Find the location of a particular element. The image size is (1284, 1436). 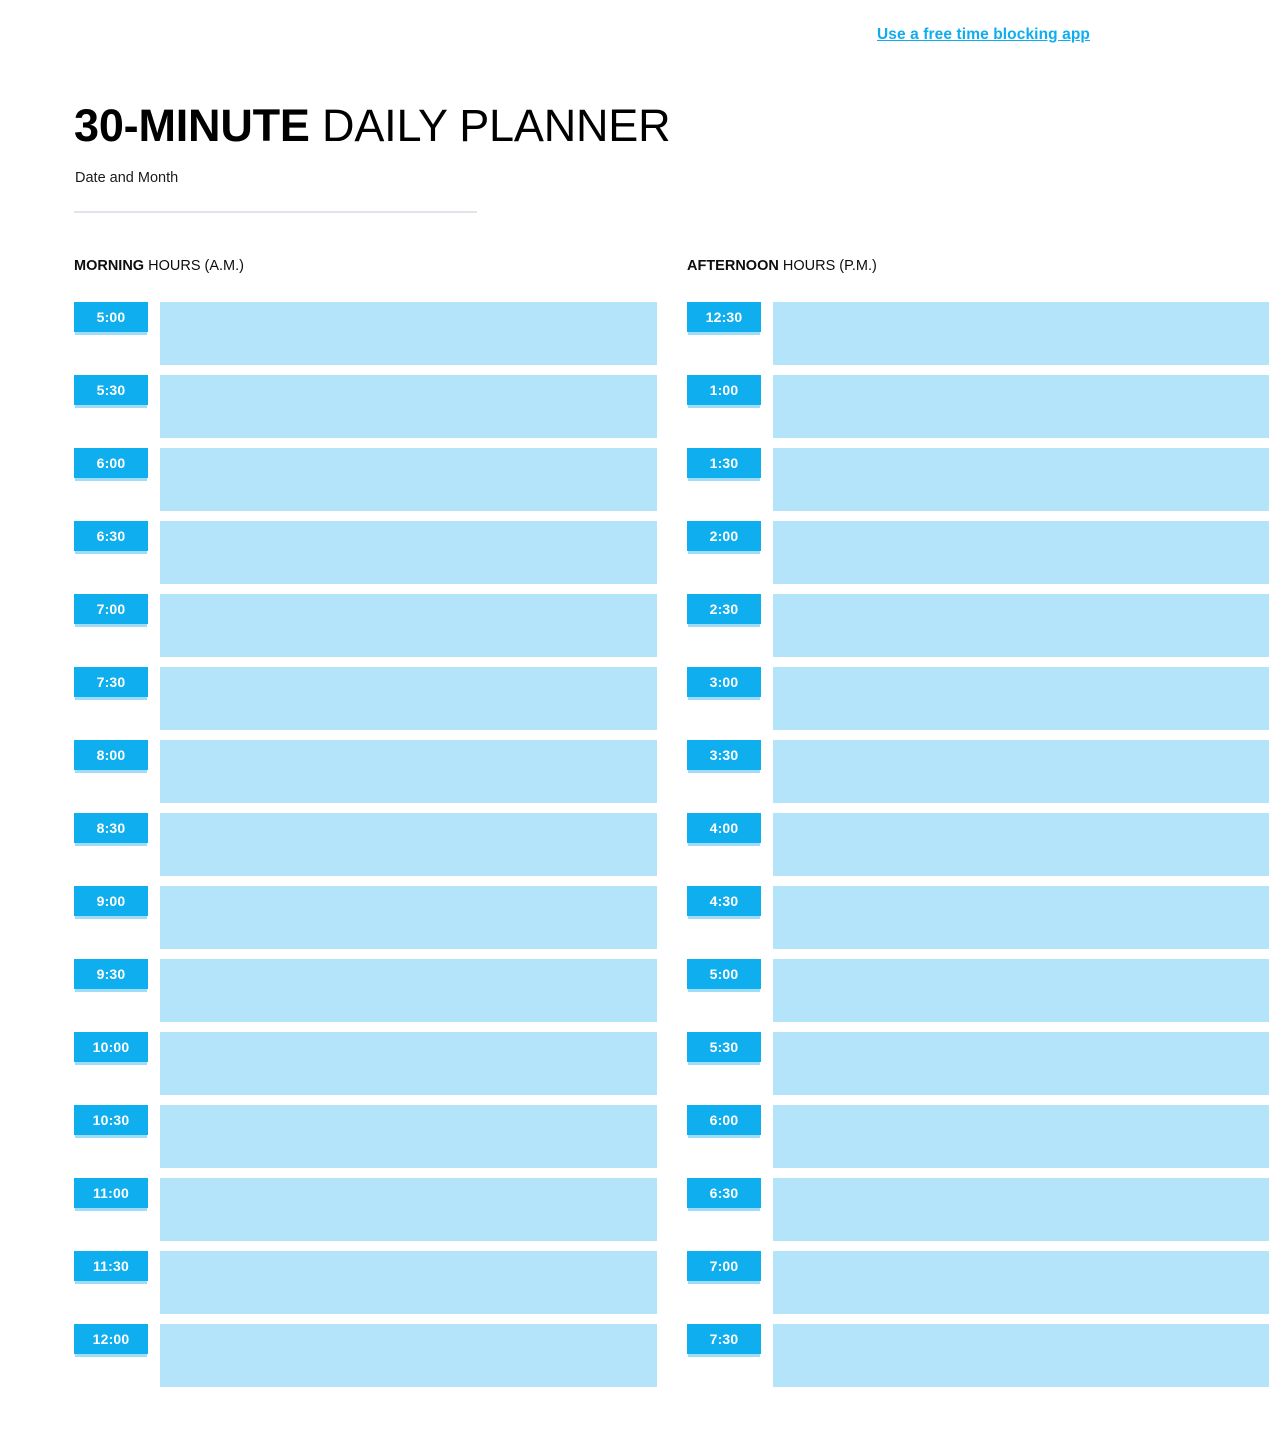

column-afternoon-heading-strong: AFTERNOON is located at coordinates (733, 266).